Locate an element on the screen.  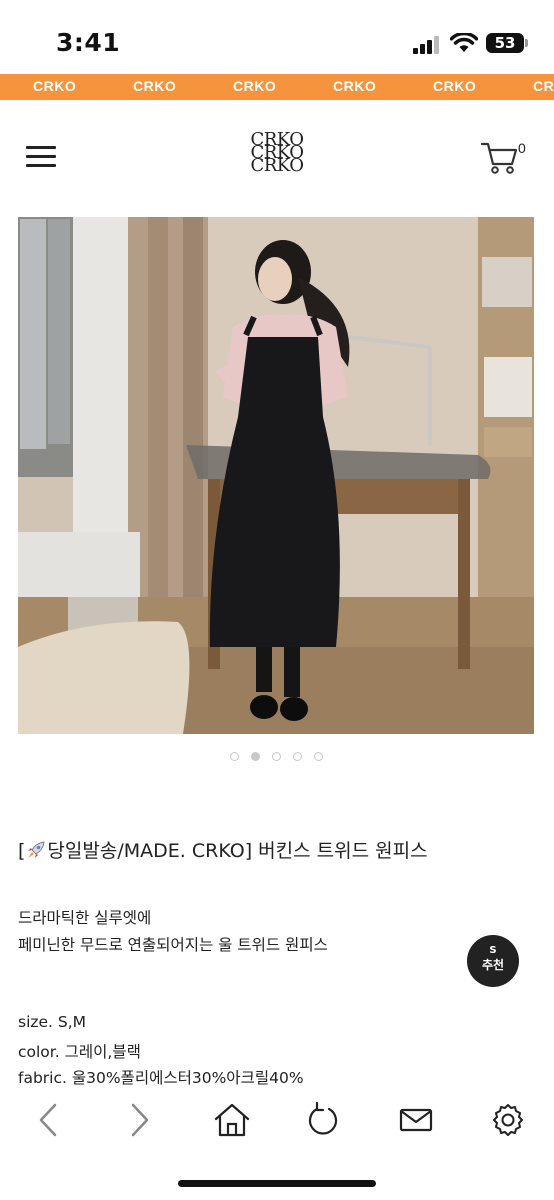
product-title: [ 당일발송/MADE. CRKO] 버킨스 트위드 원피스 is located at coordinates (223, 849).